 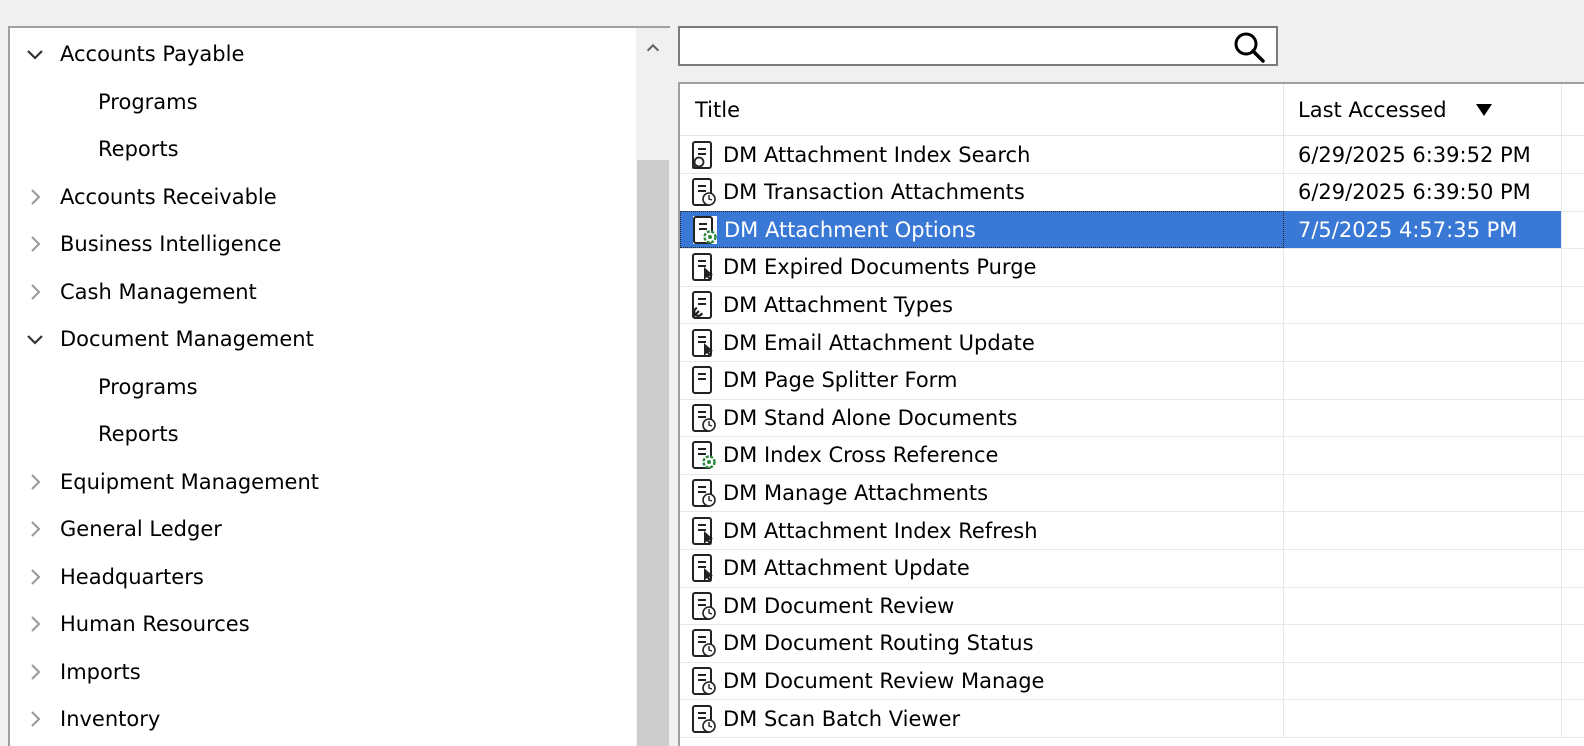 What do you see at coordinates (1249, 47) in the screenshot?
I see `search-icon` at bounding box center [1249, 47].